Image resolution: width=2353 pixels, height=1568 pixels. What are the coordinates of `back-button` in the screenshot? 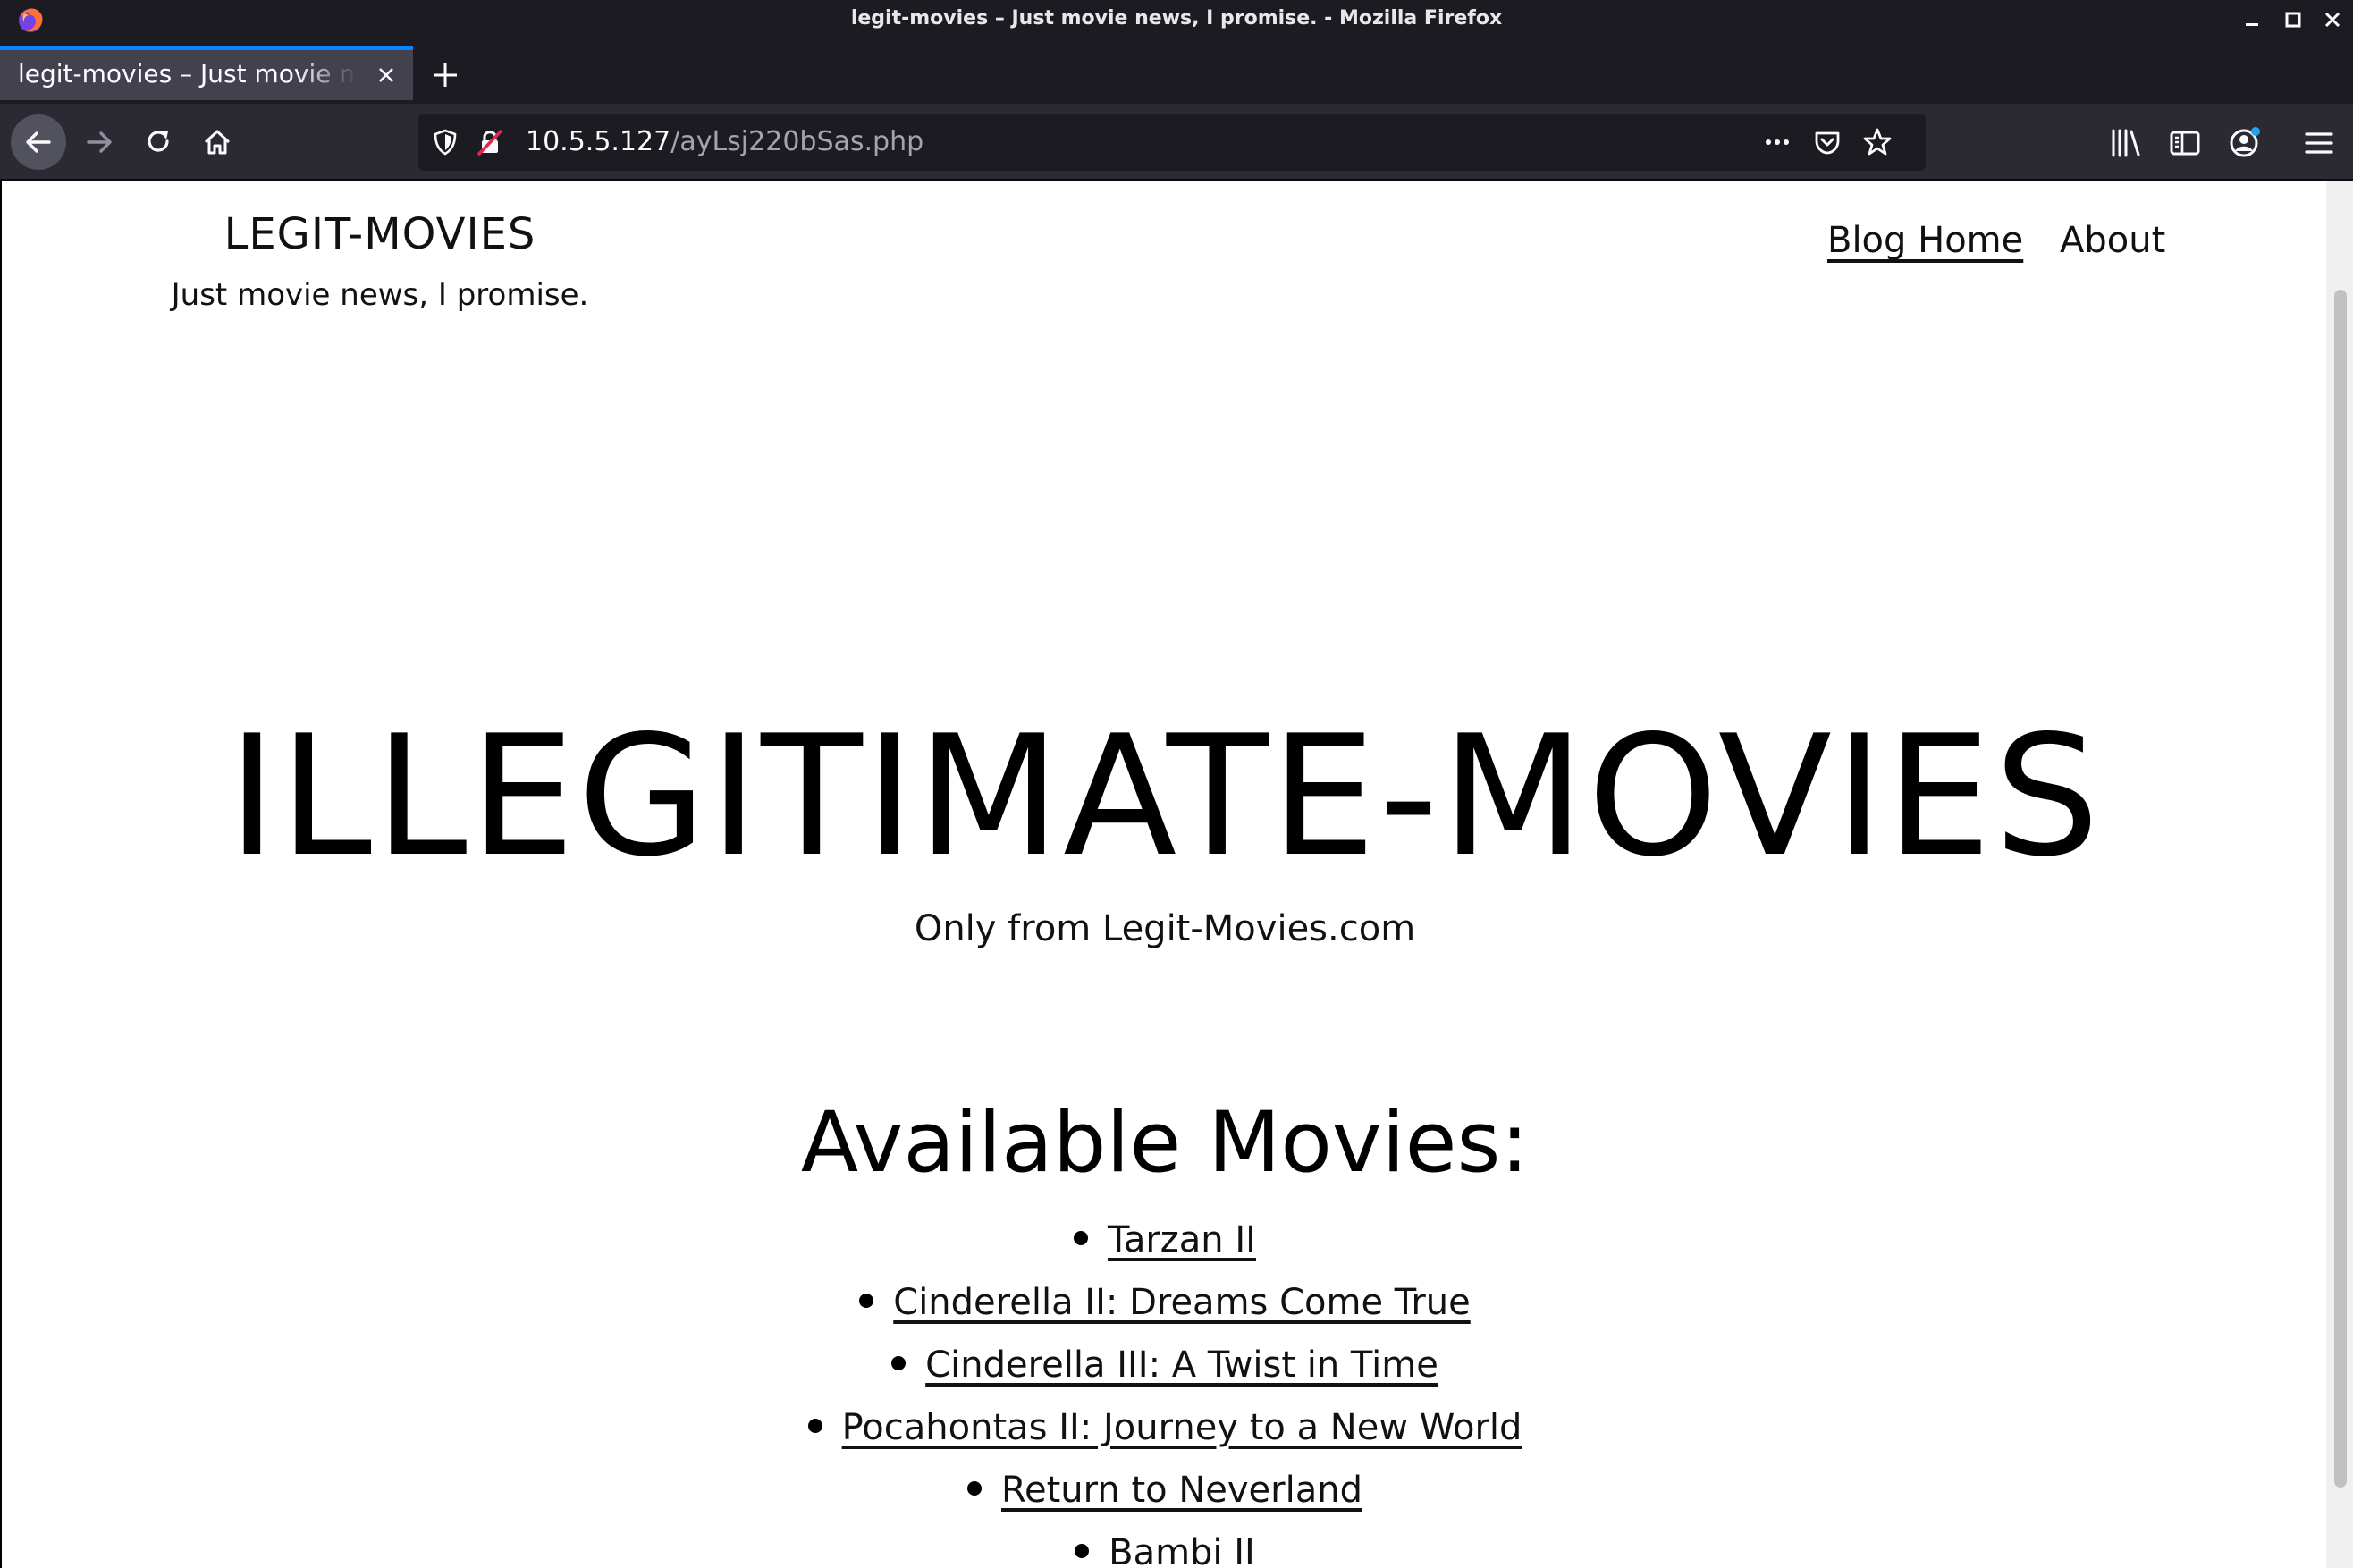 It's located at (38, 142).